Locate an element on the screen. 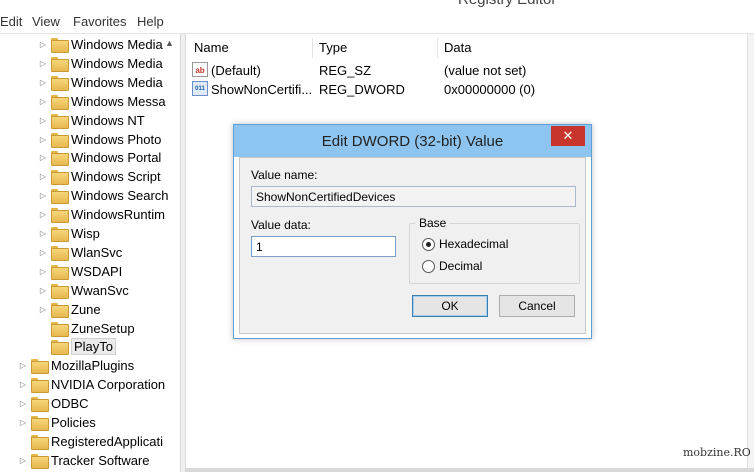 The width and height of the screenshot is (754, 472). dialog-title: Edit DWORD (32-bit) Value is located at coordinates (412, 141).